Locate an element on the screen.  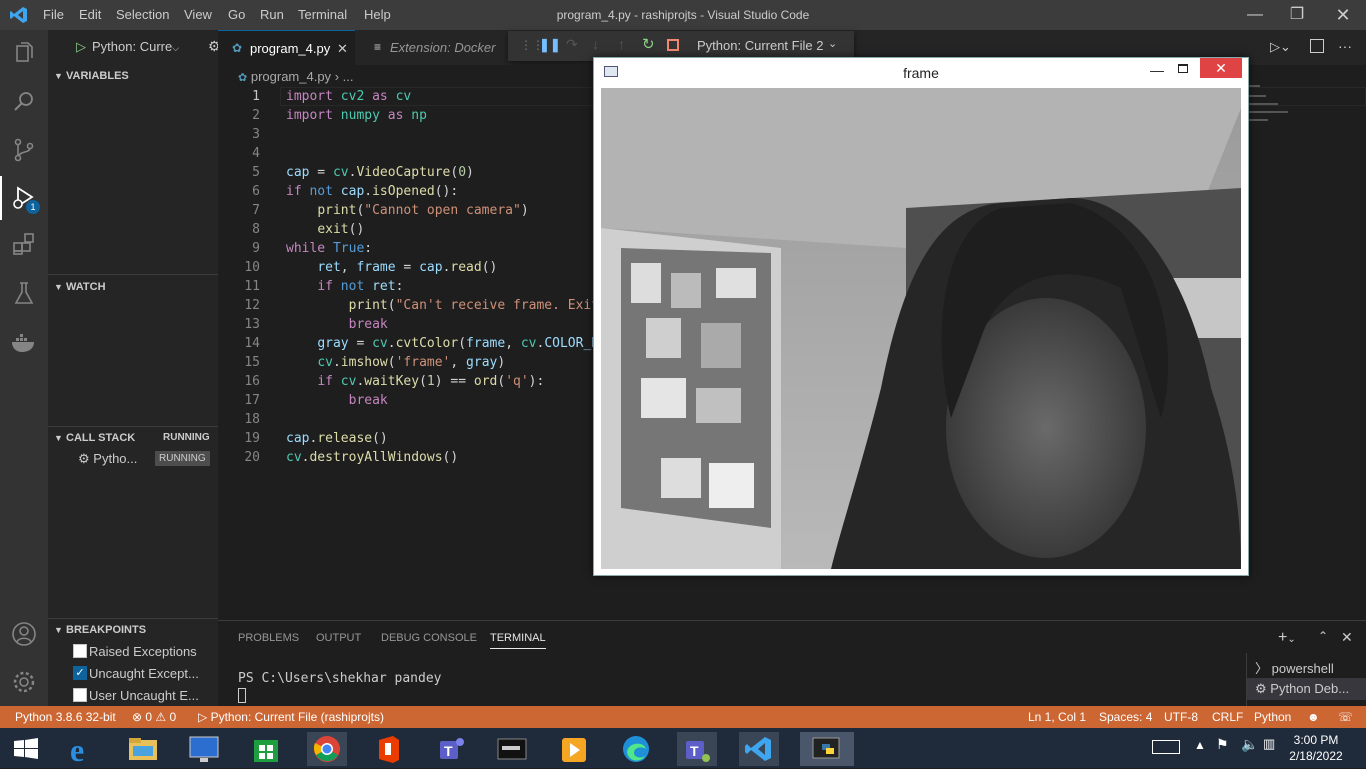
indentation: Spaces: 4 is located at coordinates (1125, 717).